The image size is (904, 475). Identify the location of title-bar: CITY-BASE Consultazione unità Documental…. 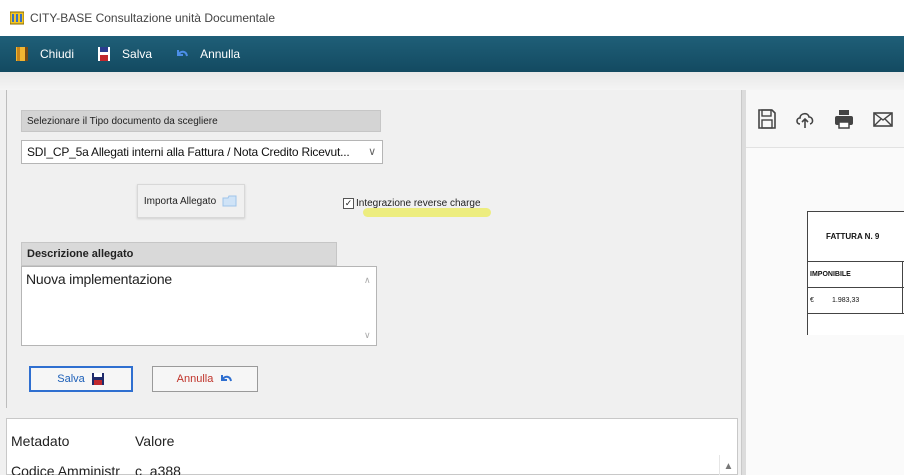
(452, 18).